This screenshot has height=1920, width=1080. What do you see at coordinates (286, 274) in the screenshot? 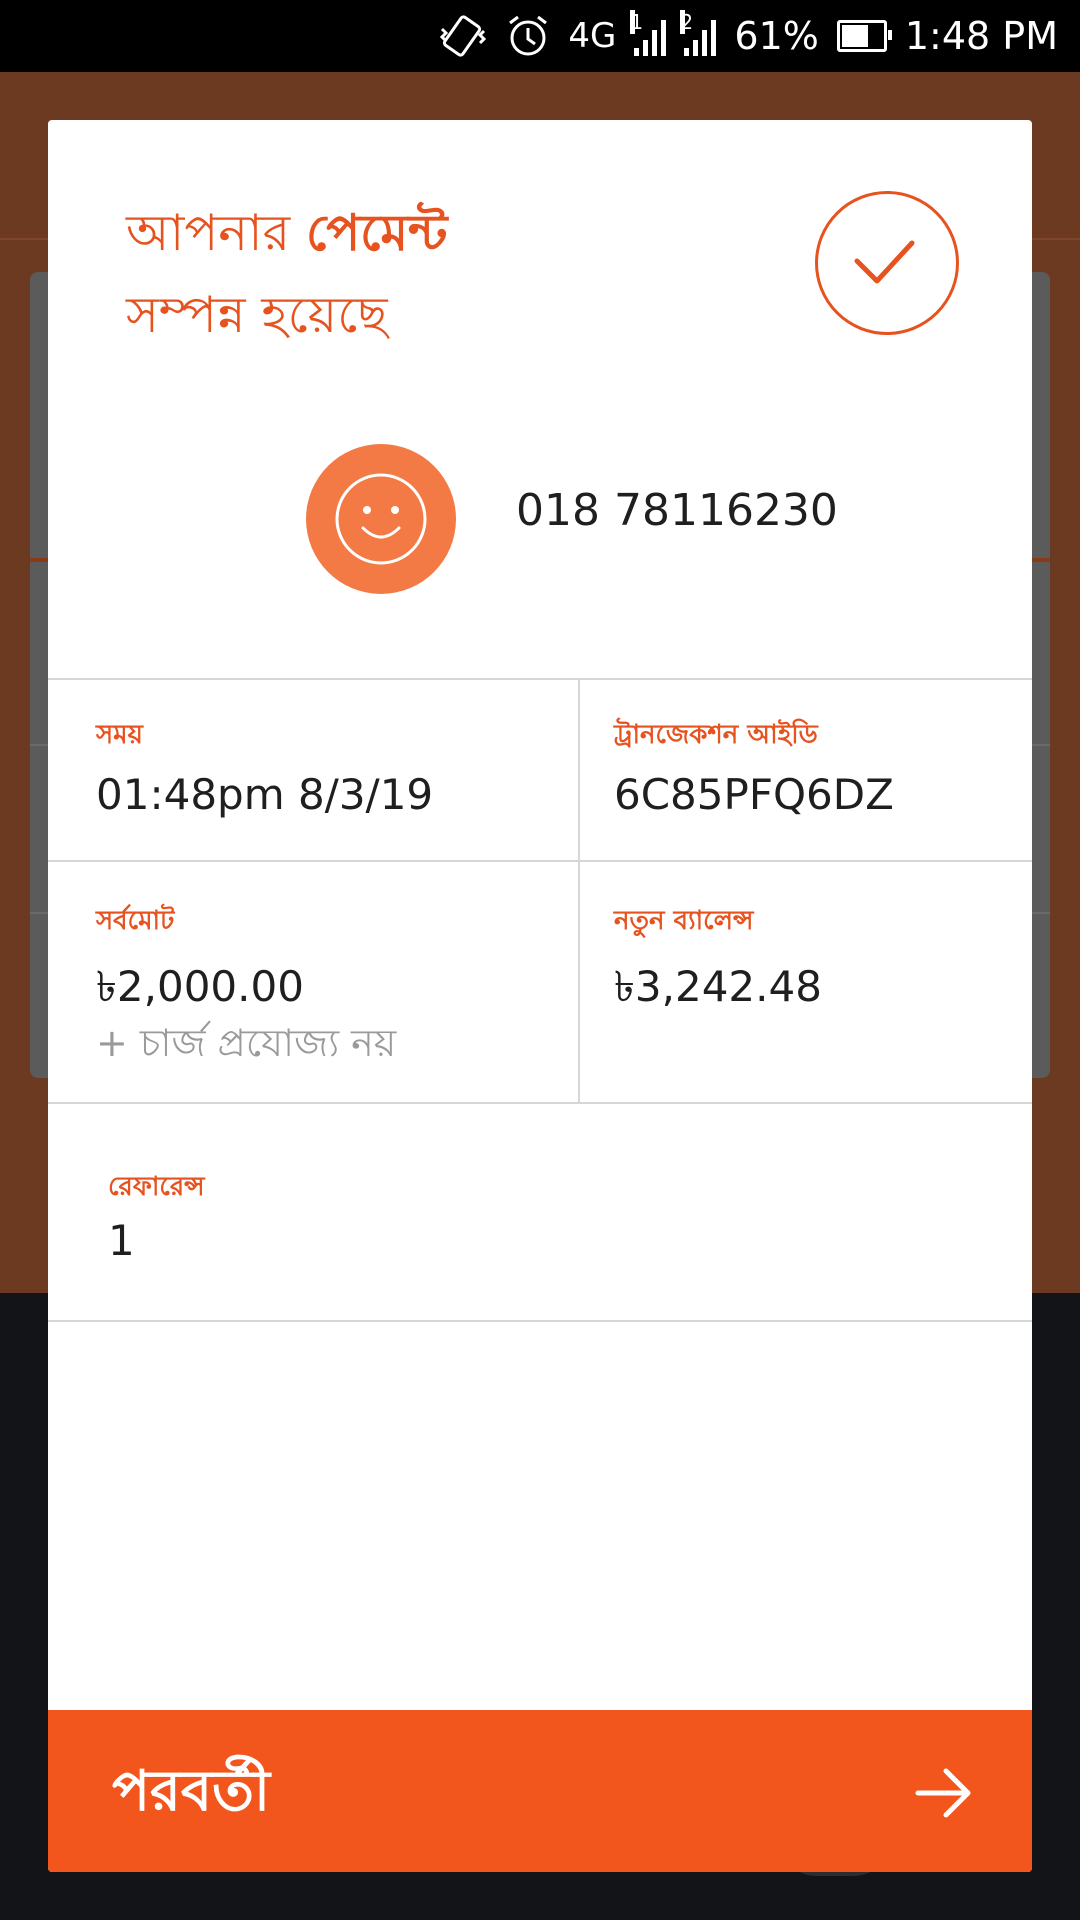
I see `dialog-title: আপনার পেমেন্ট সম্পন্ন হয়েছে` at bounding box center [286, 274].